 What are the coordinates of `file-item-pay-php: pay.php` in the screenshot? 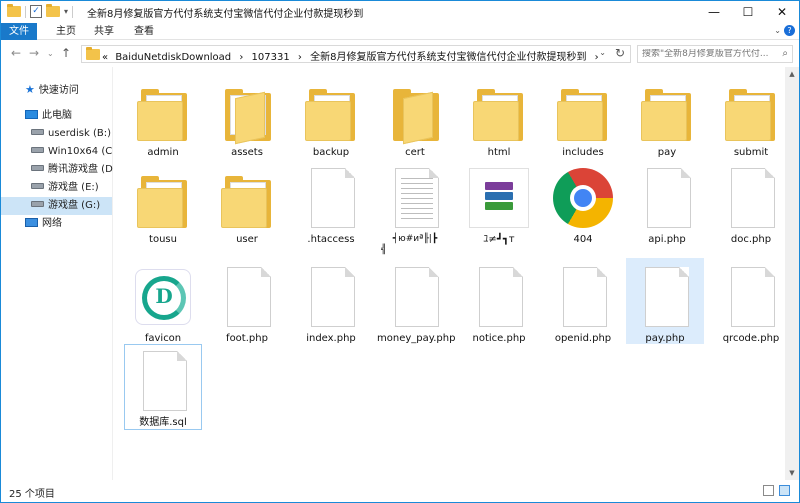 It's located at (665, 301).